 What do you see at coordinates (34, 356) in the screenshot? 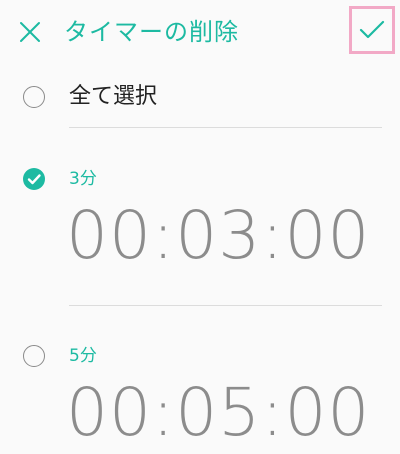
I see `timer-radio` at bounding box center [34, 356].